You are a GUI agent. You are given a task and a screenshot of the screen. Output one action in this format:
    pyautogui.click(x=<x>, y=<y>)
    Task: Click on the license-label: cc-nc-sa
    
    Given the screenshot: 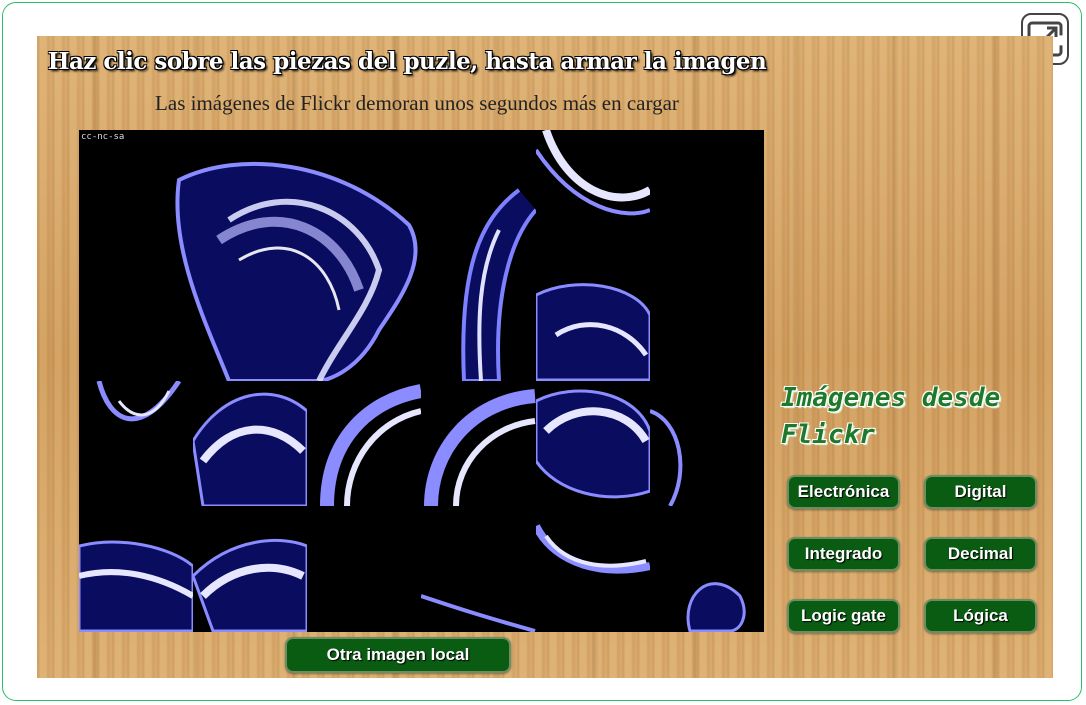 What is the action you would take?
    pyautogui.click(x=103, y=137)
    